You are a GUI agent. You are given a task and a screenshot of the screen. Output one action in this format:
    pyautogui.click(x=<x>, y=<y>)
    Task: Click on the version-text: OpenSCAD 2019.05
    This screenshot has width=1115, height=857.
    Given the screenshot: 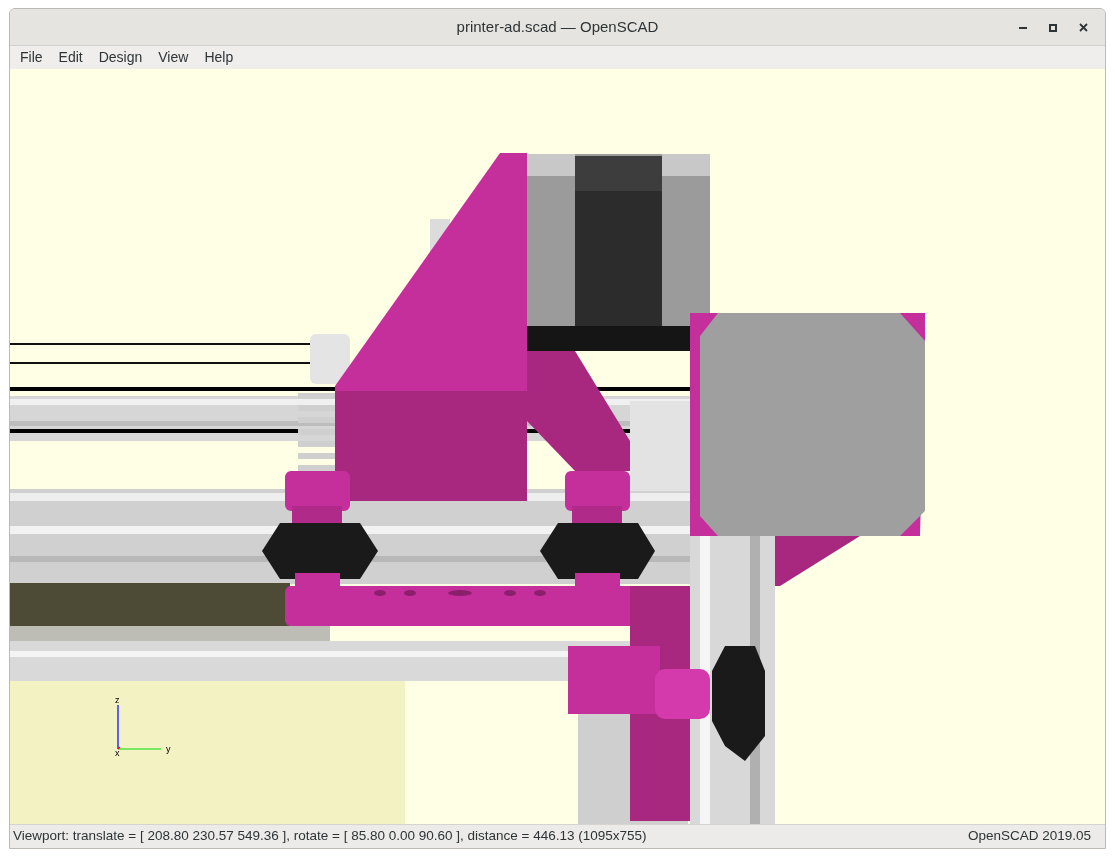 What is the action you would take?
    pyautogui.click(x=1029, y=836)
    